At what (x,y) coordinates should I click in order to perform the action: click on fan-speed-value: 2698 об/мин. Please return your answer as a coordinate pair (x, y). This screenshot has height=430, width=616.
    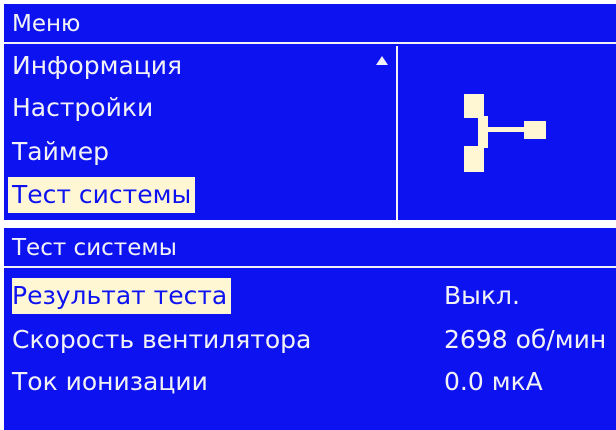
    Looking at the image, I should click on (525, 339).